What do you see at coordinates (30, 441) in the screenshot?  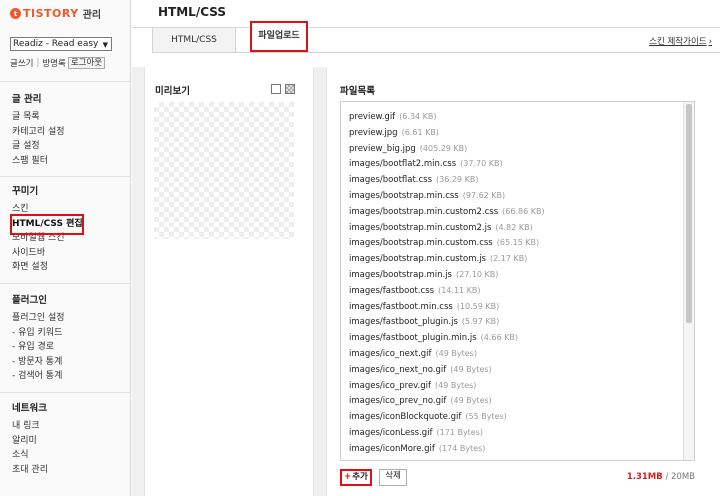 I see `sidebar-item-notifier: 알리미` at bounding box center [30, 441].